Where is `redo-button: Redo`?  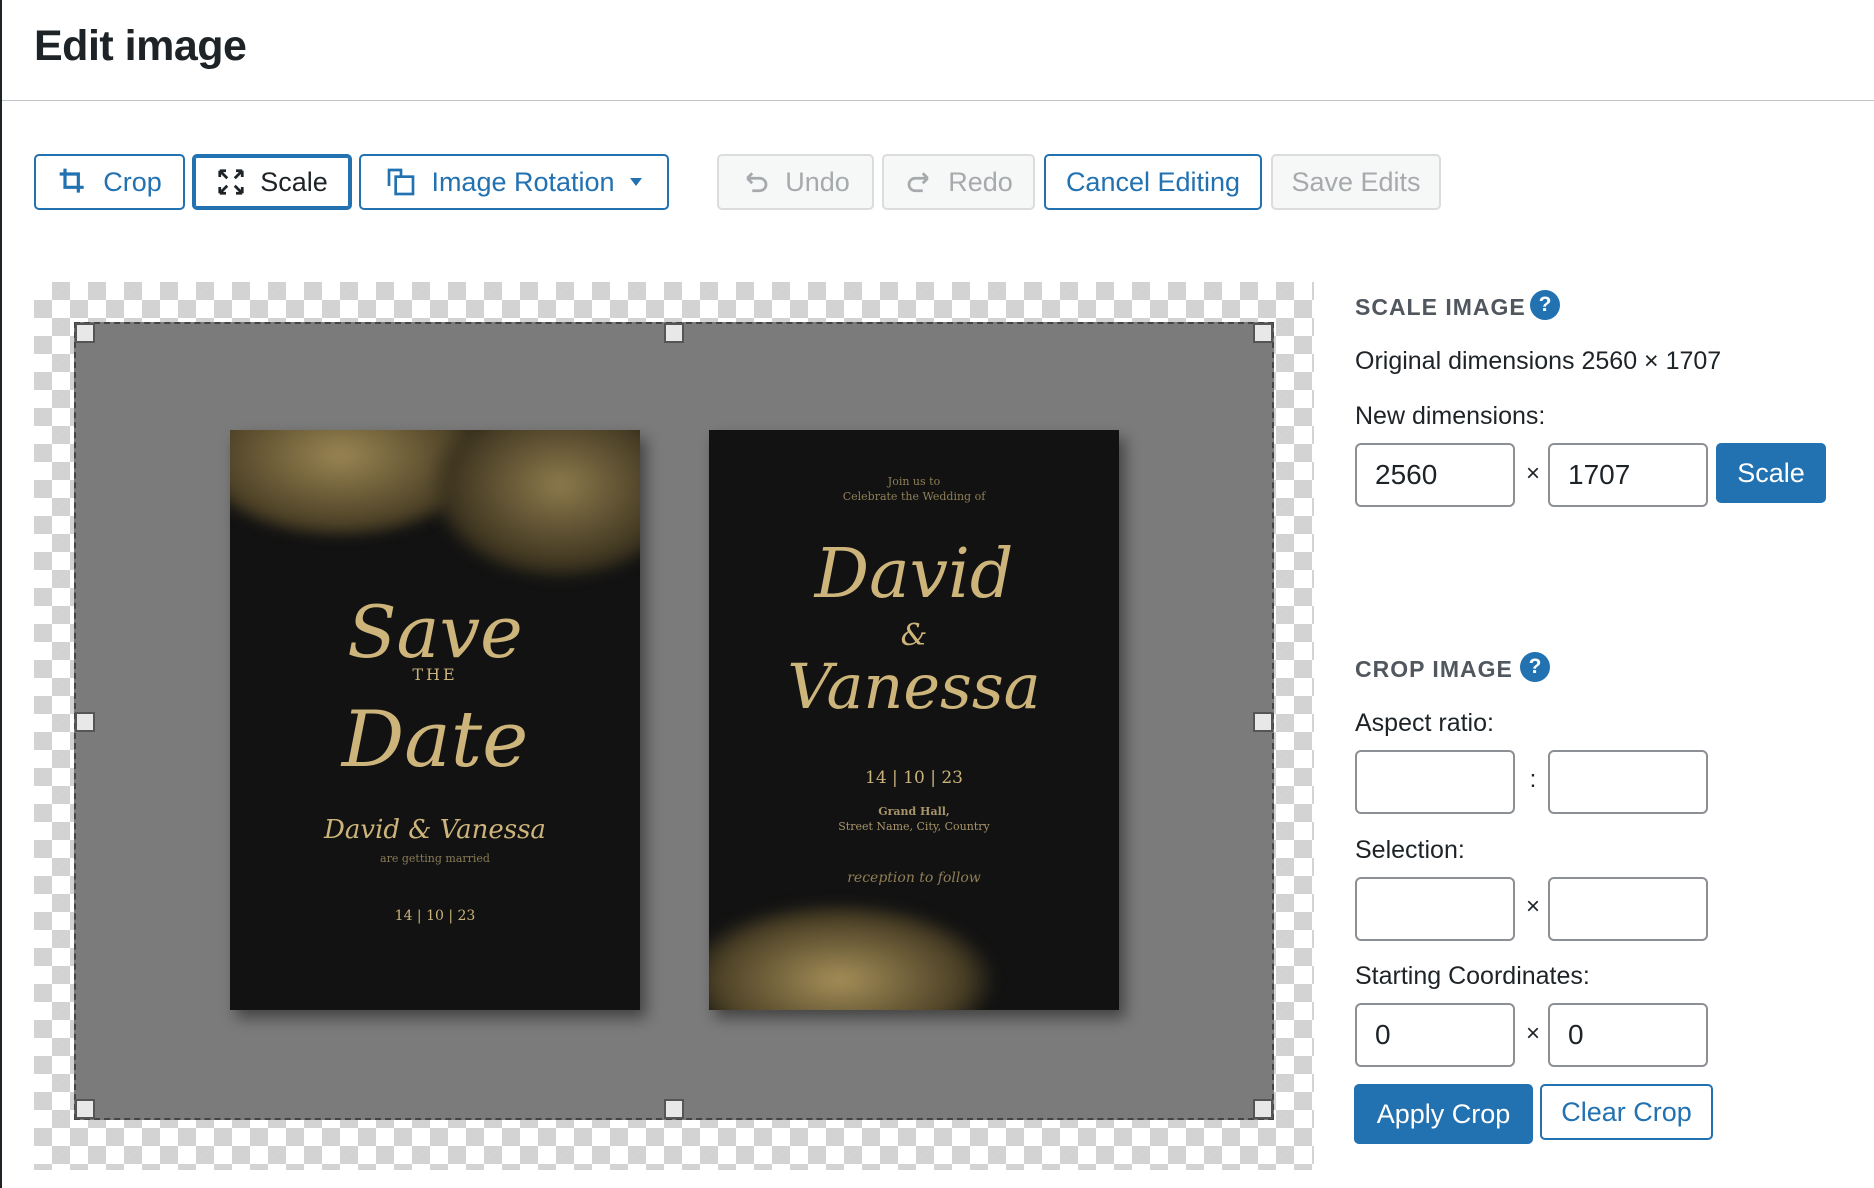
redo-button: Redo is located at coordinates (958, 182).